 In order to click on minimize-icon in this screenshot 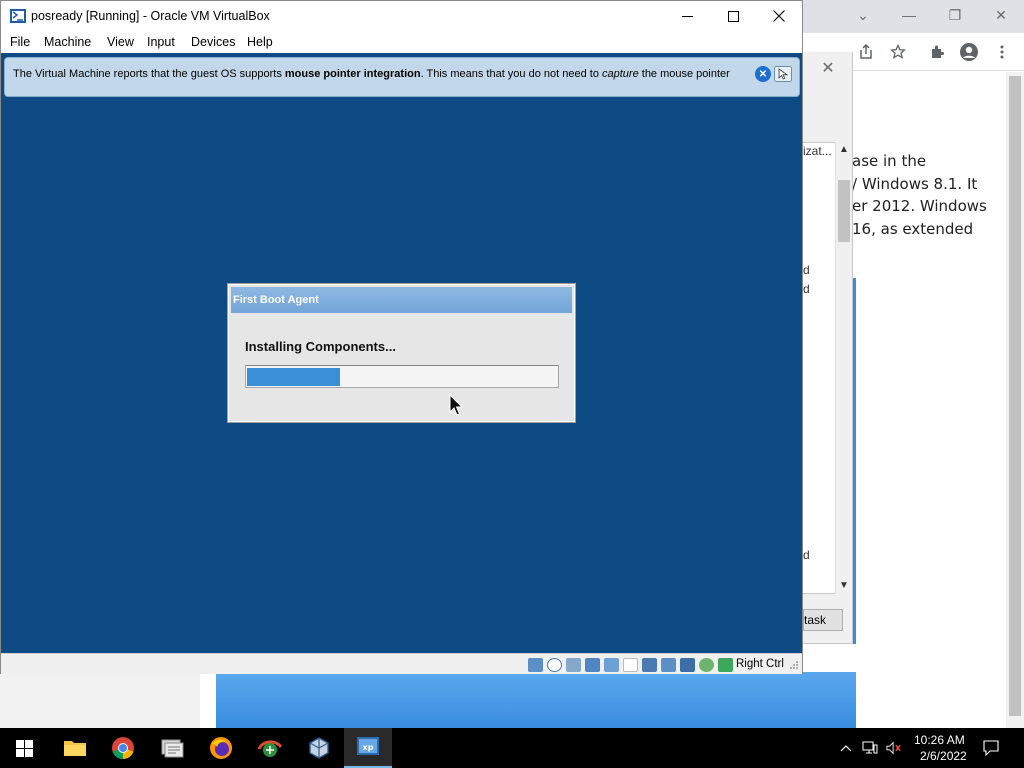, I will do `click(687, 16)`.